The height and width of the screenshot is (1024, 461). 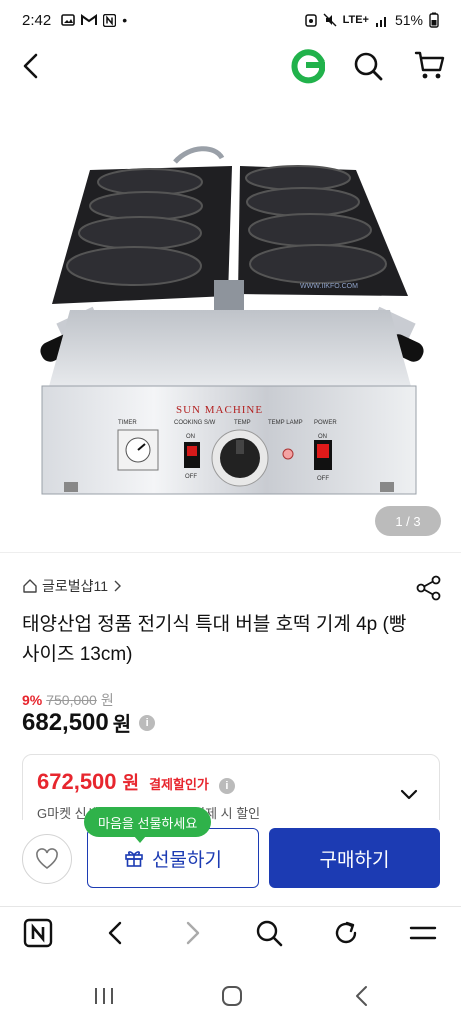 What do you see at coordinates (322, 437) in the screenshot?
I see `power-on-label: ON` at bounding box center [322, 437].